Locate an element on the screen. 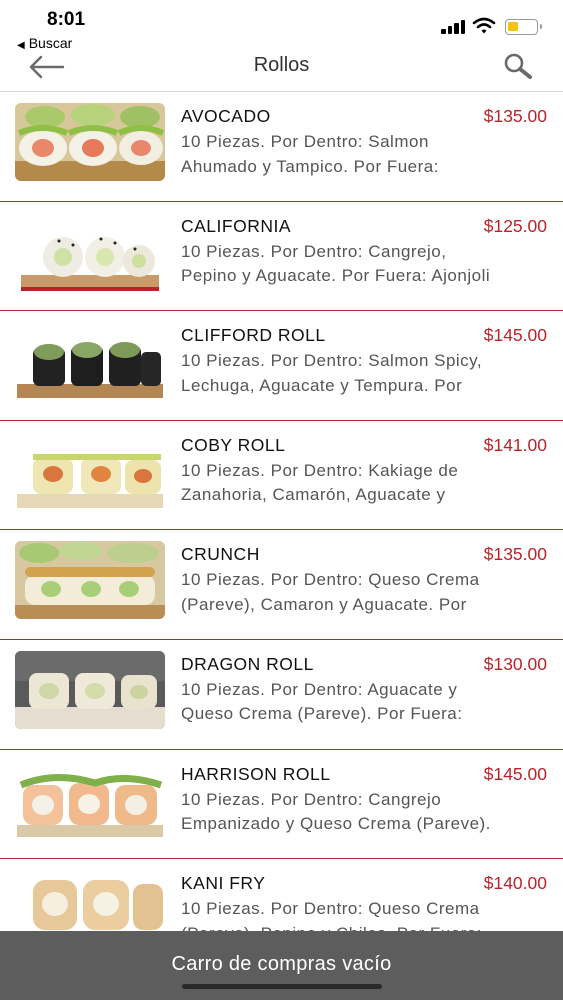 The image size is (563, 1000). cellular-signal-icon is located at coordinates (454, 27).